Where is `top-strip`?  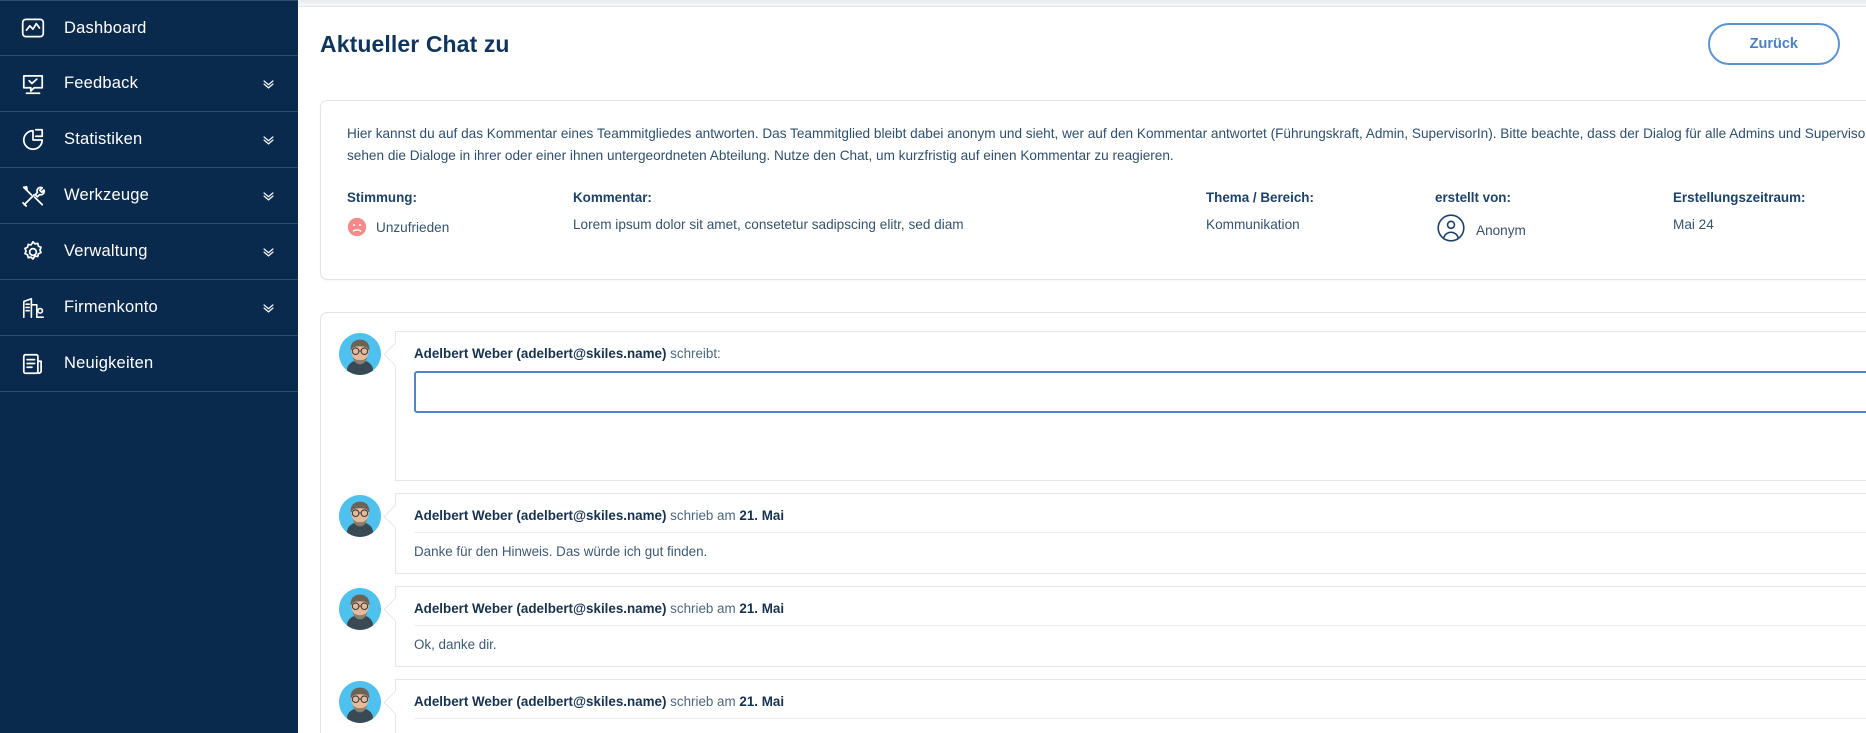
top-strip is located at coordinates (1082, 3).